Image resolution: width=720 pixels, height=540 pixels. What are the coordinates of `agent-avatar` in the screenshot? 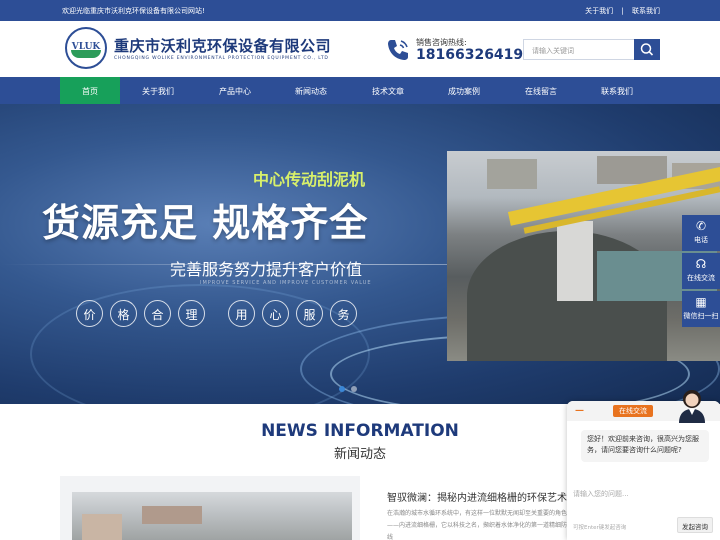 It's located at (692, 406).